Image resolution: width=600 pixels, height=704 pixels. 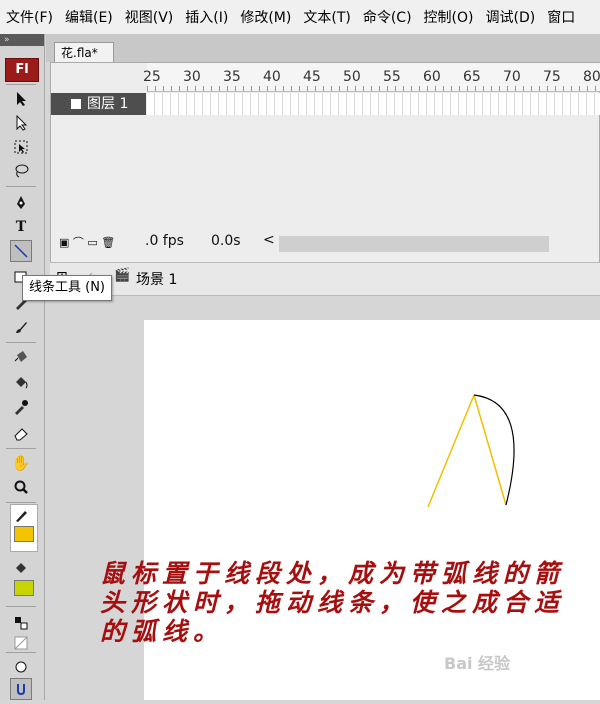 What do you see at coordinates (232, 77) in the screenshot?
I see `ruler-number: 35` at bounding box center [232, 77].